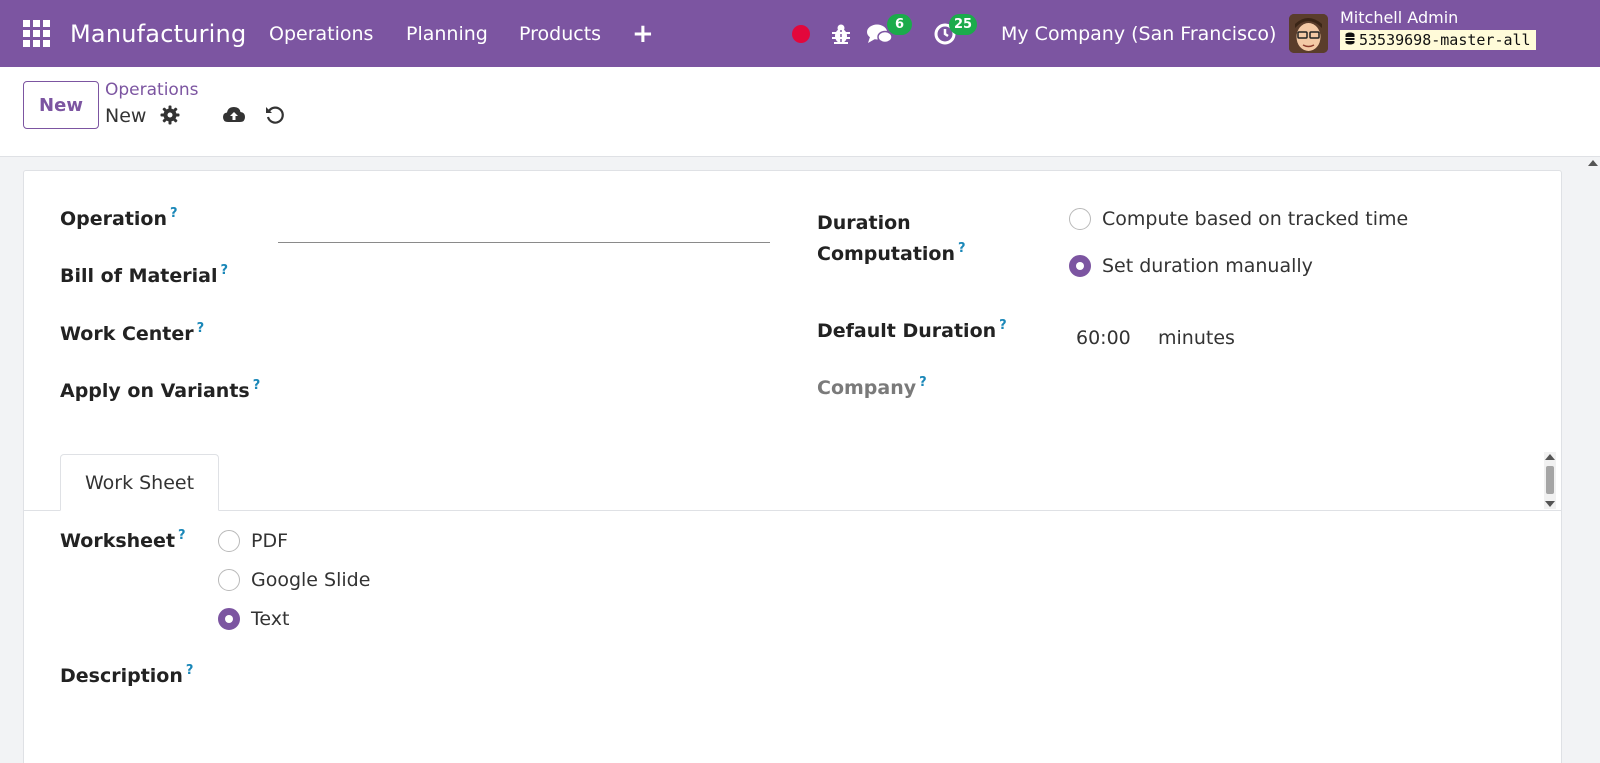  What do you see at coordinates (151, 90) in the screenshot?
I see `breadcrumb: Operations` at bounding box center [151, 90].